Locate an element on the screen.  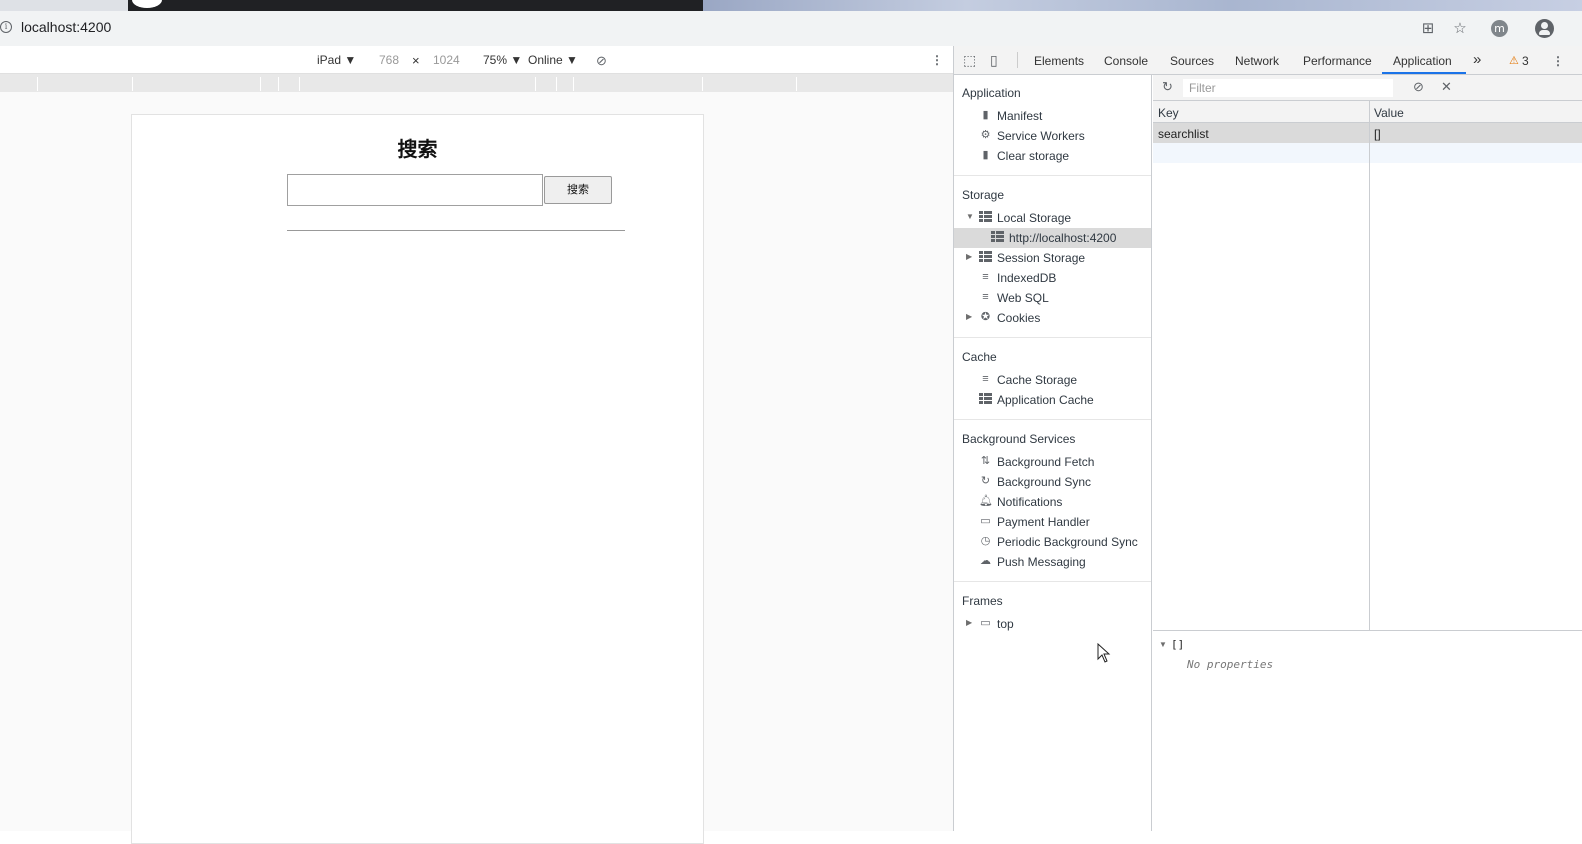
sidebar-item-cache-storage: ≡ Cache Storage is located at coordinates (1052, 380).